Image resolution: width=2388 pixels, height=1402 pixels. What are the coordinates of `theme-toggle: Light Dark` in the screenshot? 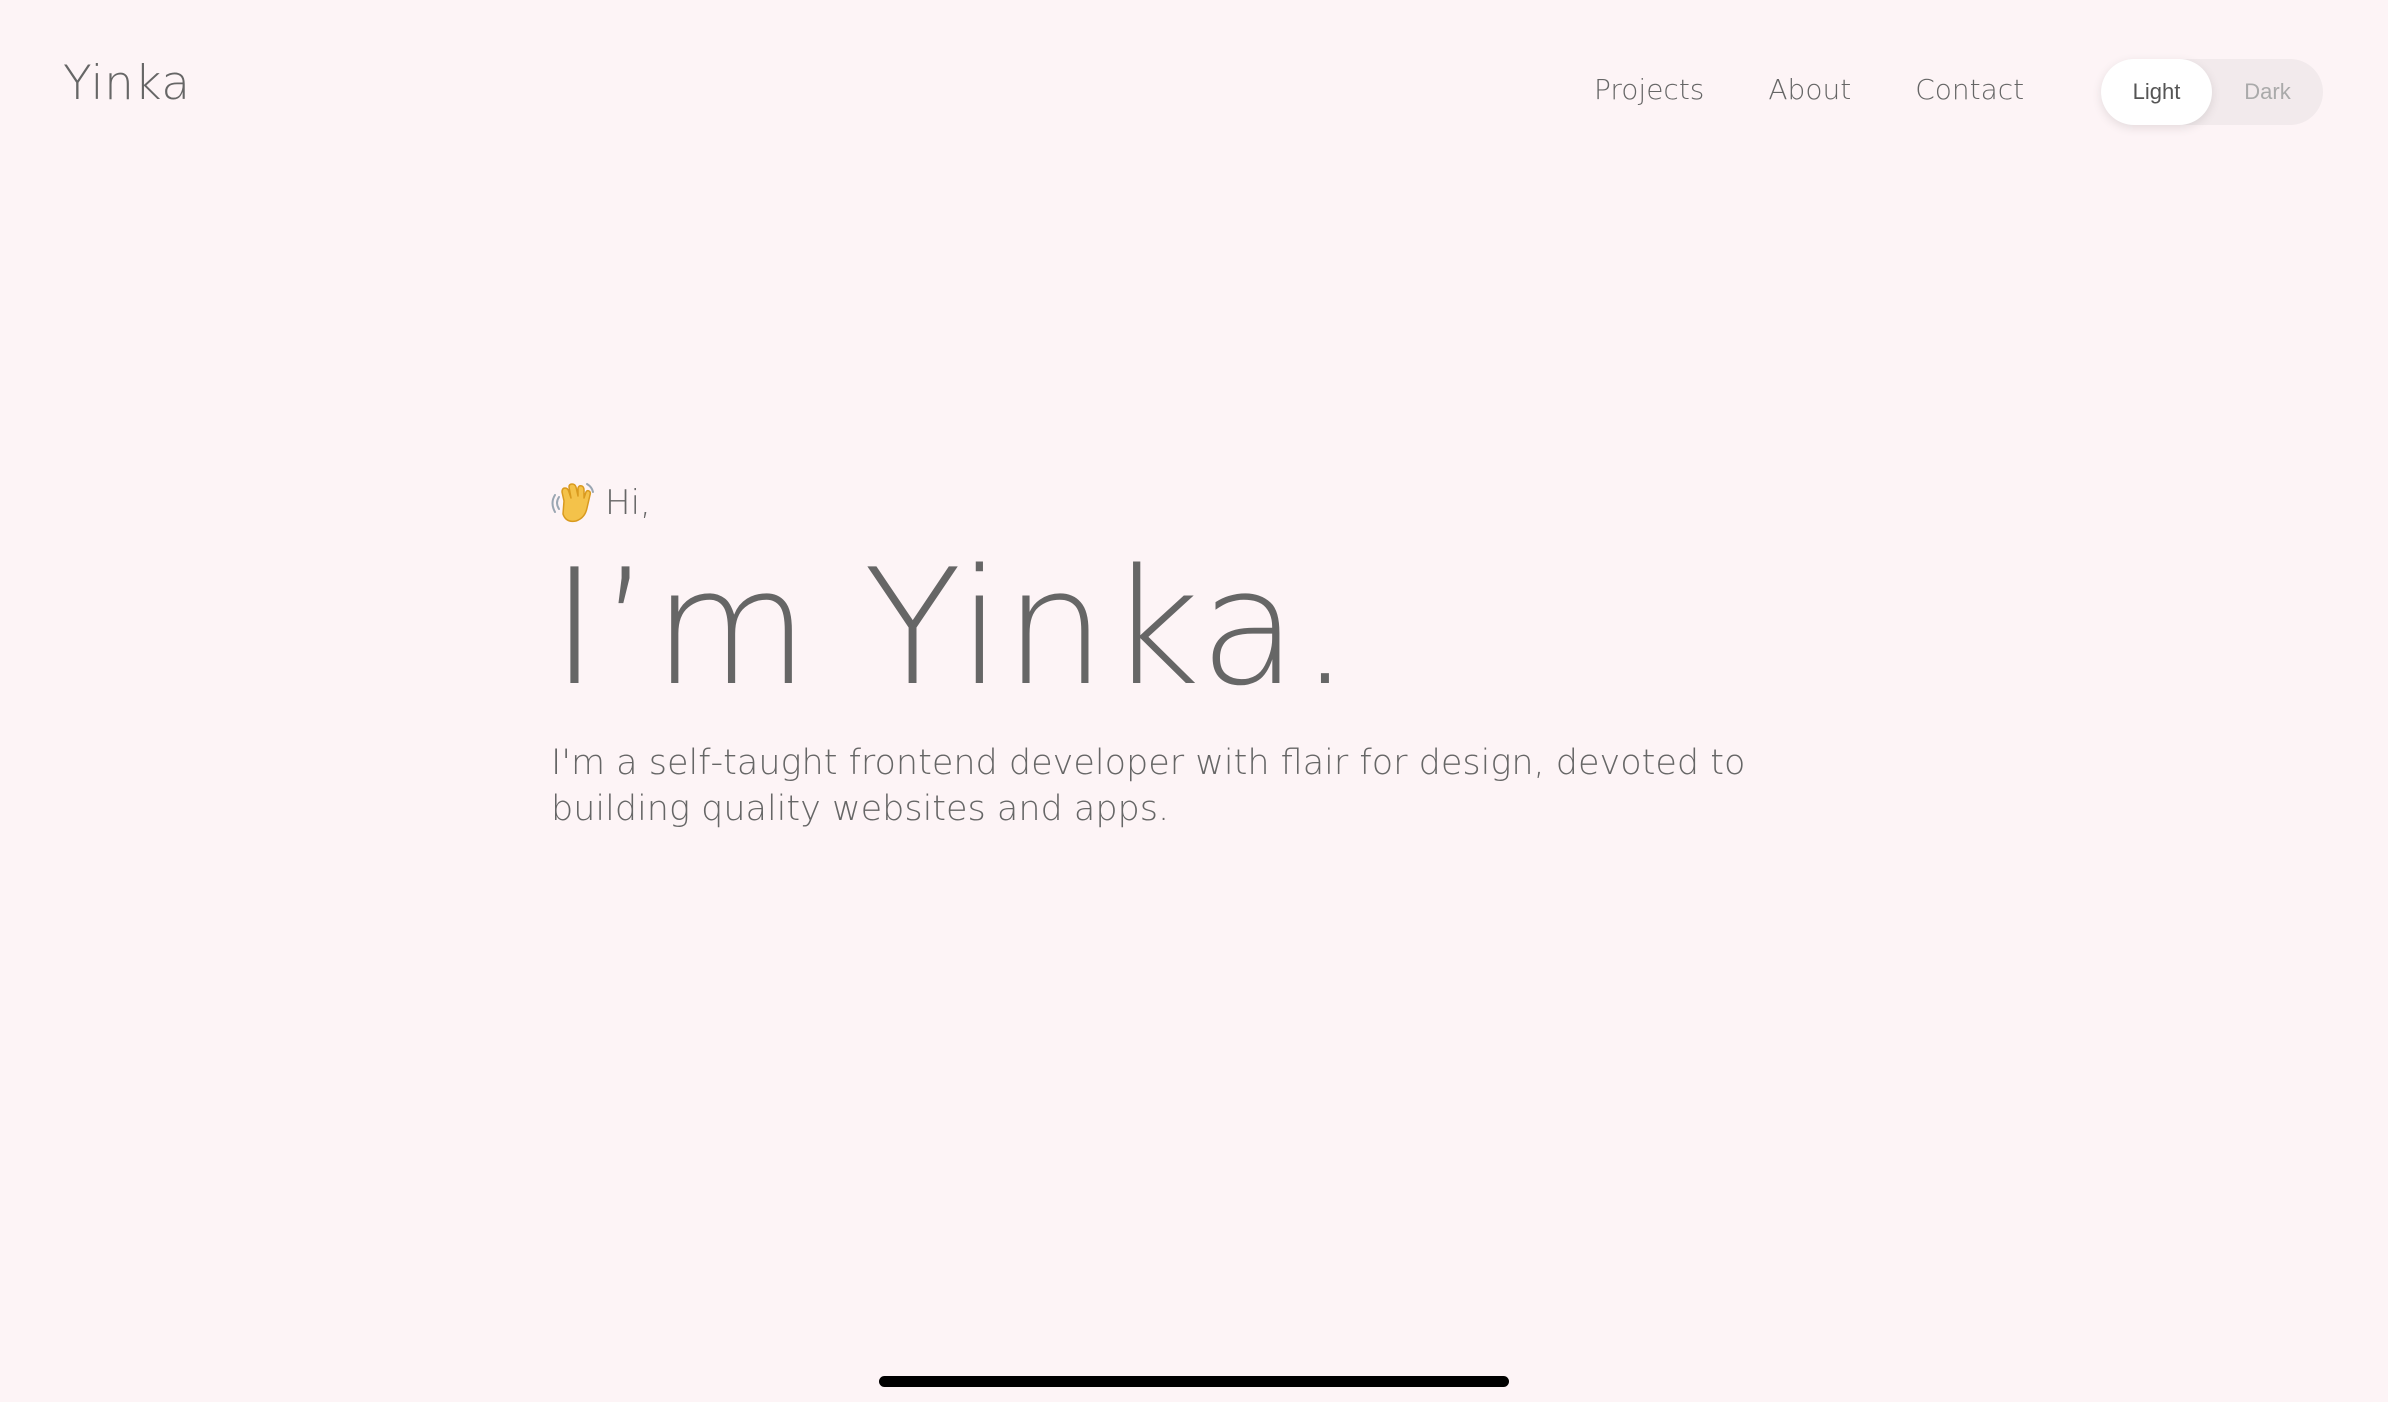 It's located at (2212, 92).